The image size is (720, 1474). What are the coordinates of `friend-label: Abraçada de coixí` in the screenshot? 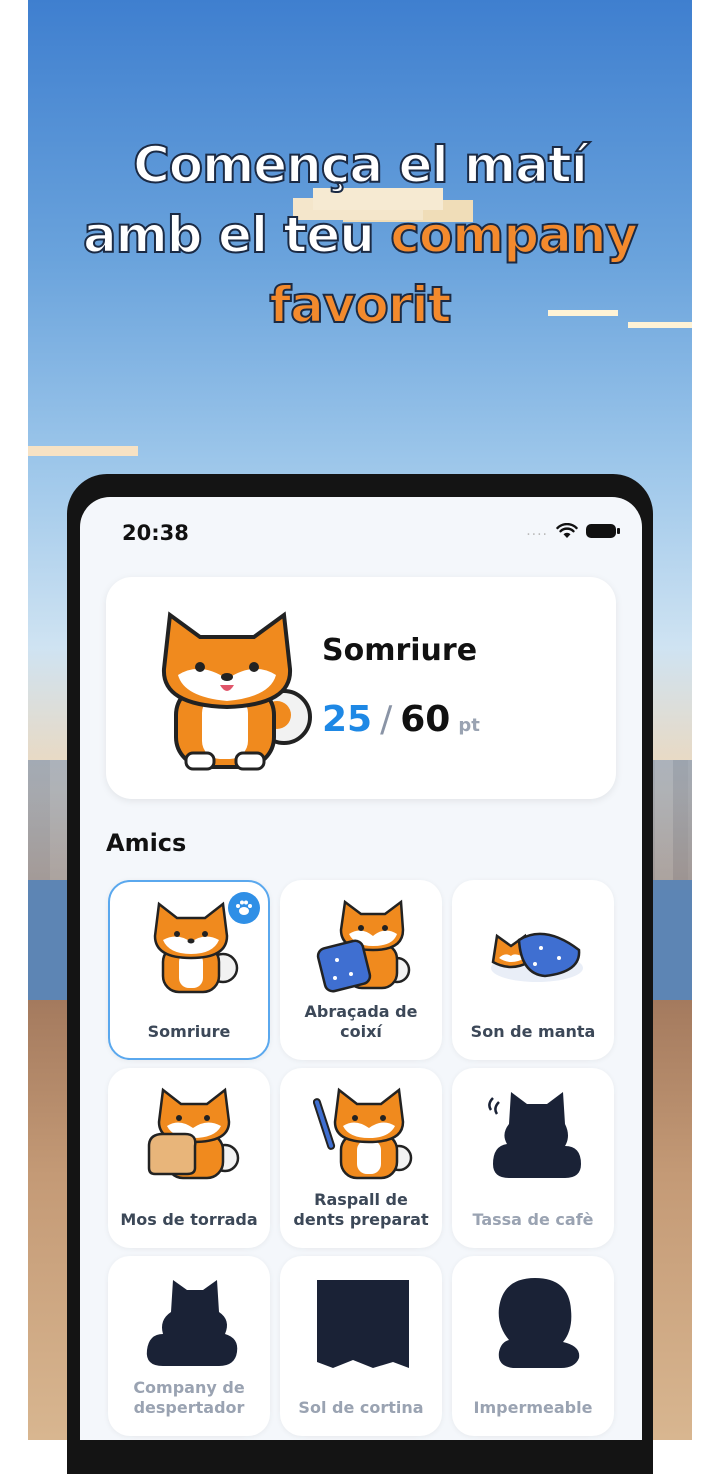 It's located at (361, 1021).